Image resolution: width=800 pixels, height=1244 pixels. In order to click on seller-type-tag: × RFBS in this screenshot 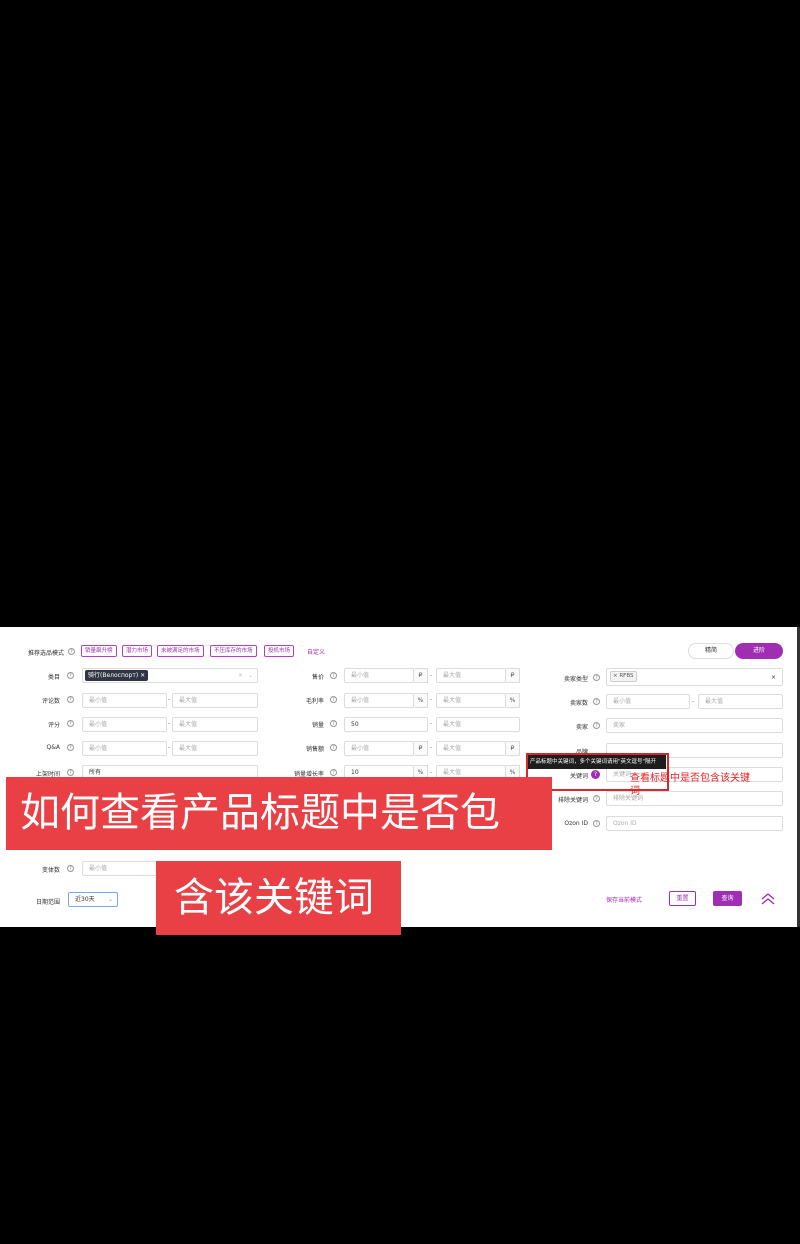, I will do `click(623, 676)`.